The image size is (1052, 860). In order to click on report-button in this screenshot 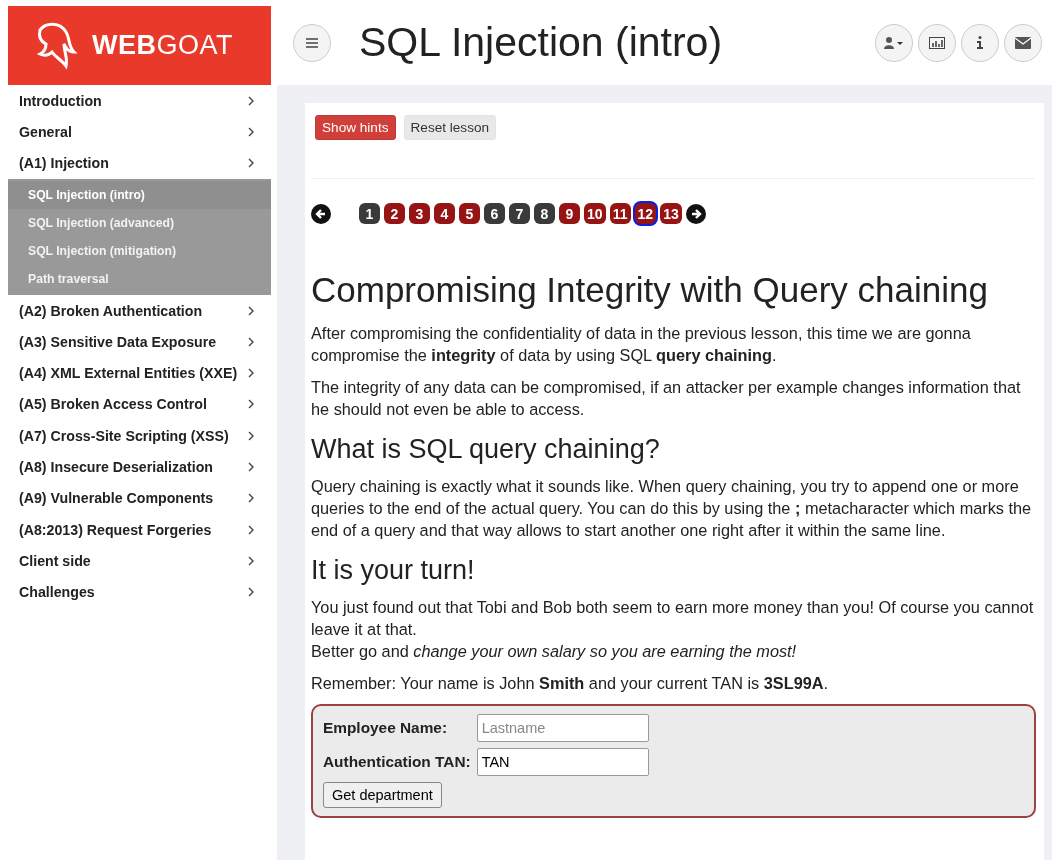, I will do `click(937, 42)`.